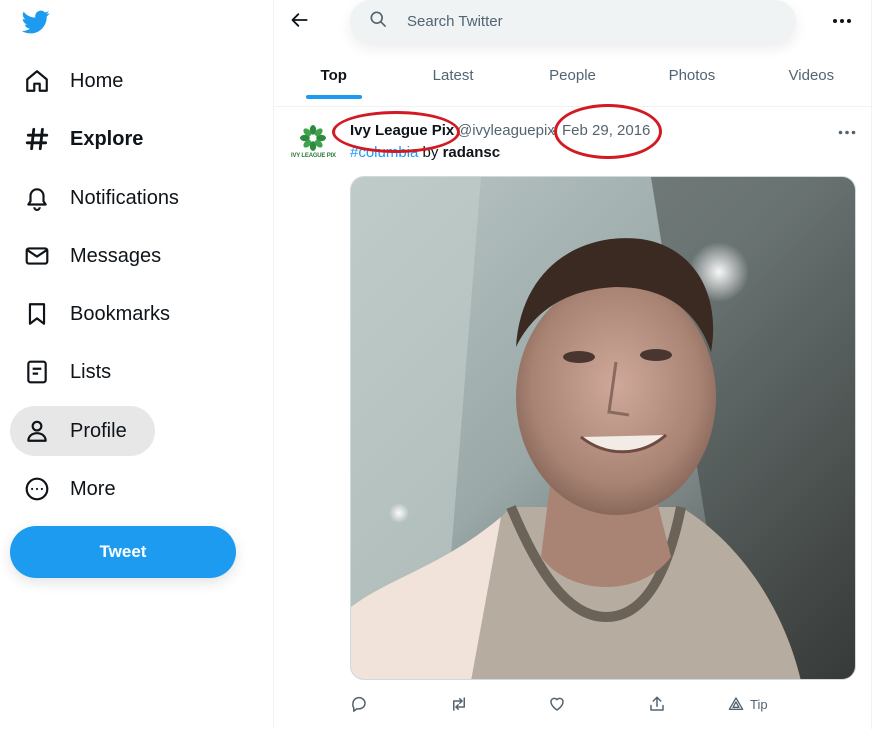 This screenshot has height=729, width=887. What do you see at coordinates (378, 21) in the screenshot?
I see `search-icon` at bounding box center [378, 21].